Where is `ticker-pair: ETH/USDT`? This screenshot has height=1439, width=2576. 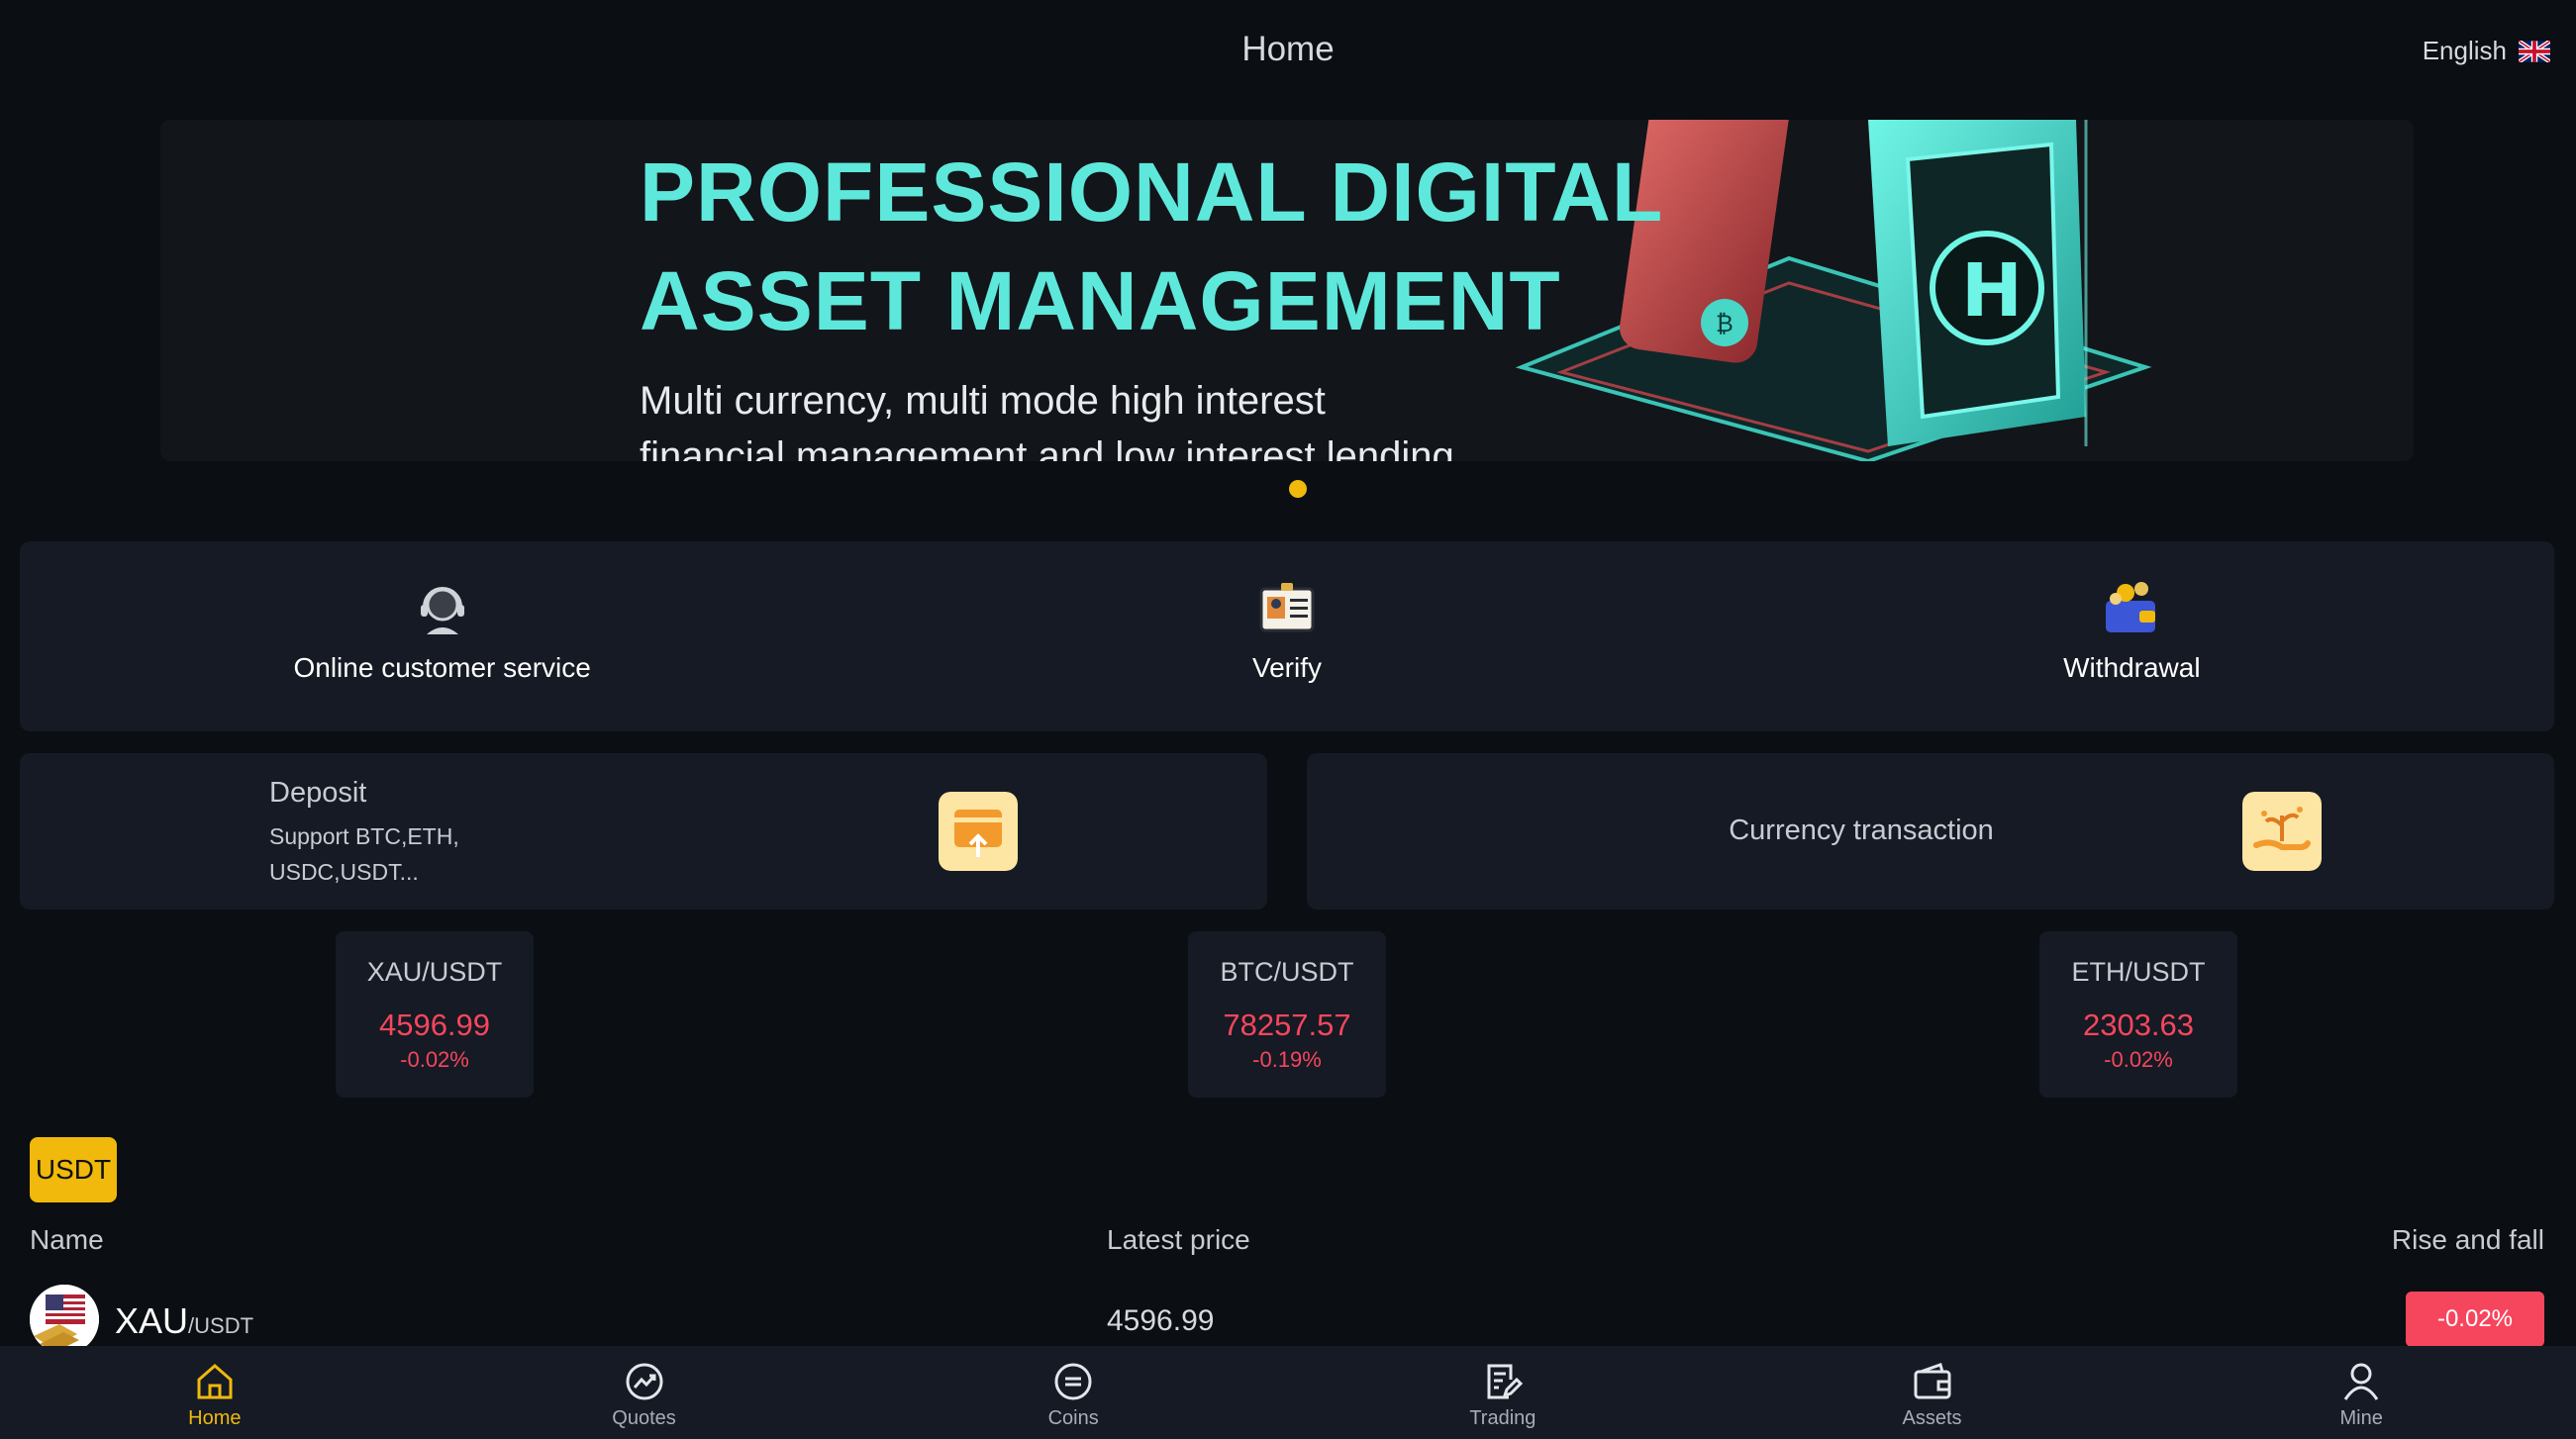 ticker-pair: ETH/USDT is located at coordinates (2139, 972).